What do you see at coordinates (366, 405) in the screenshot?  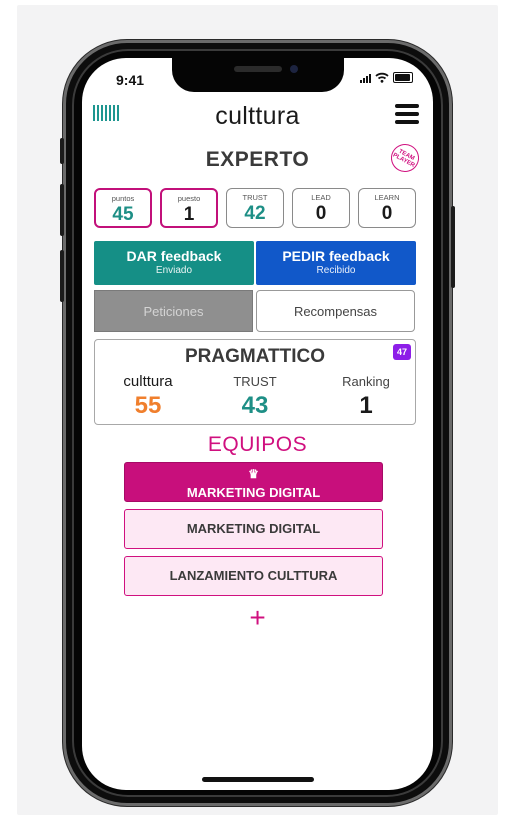 I see `ranking-value: 1` at bounding box center [366, 405].